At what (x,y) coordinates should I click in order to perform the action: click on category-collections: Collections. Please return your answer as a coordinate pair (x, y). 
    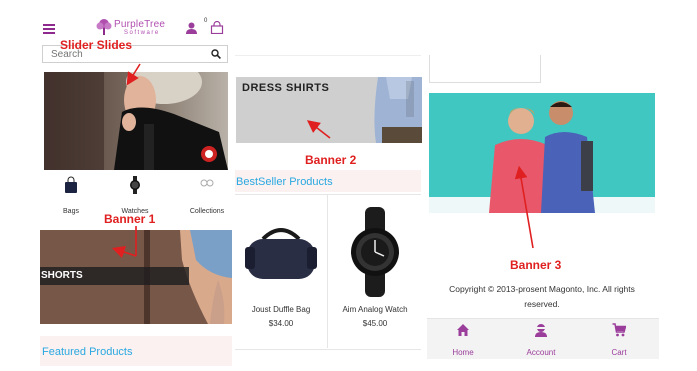
    Looking at the image, I should click on (207, 195).